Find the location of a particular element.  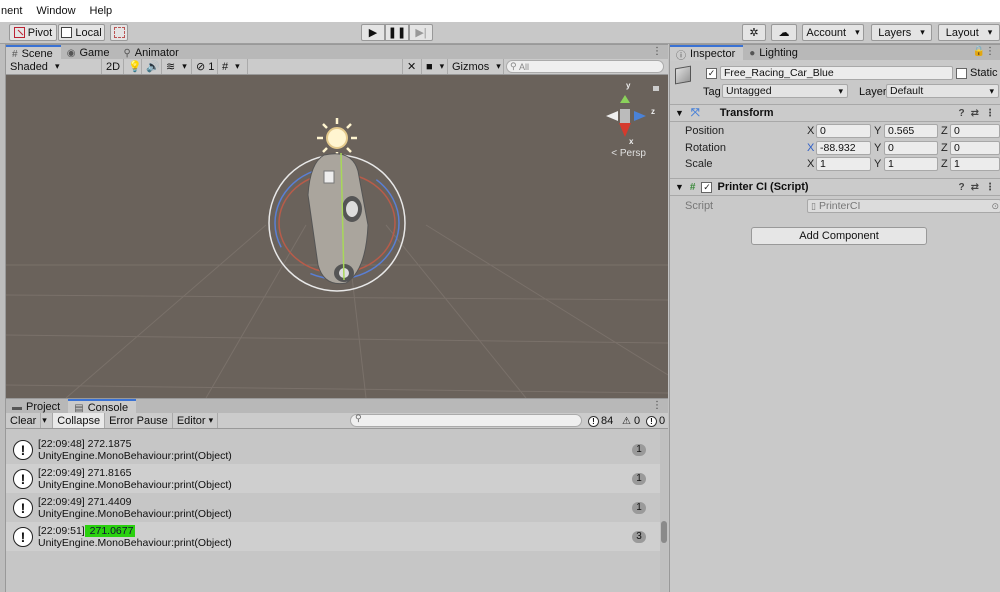

console-menu-icon: ⋮ is located at coordinates (657, 405).